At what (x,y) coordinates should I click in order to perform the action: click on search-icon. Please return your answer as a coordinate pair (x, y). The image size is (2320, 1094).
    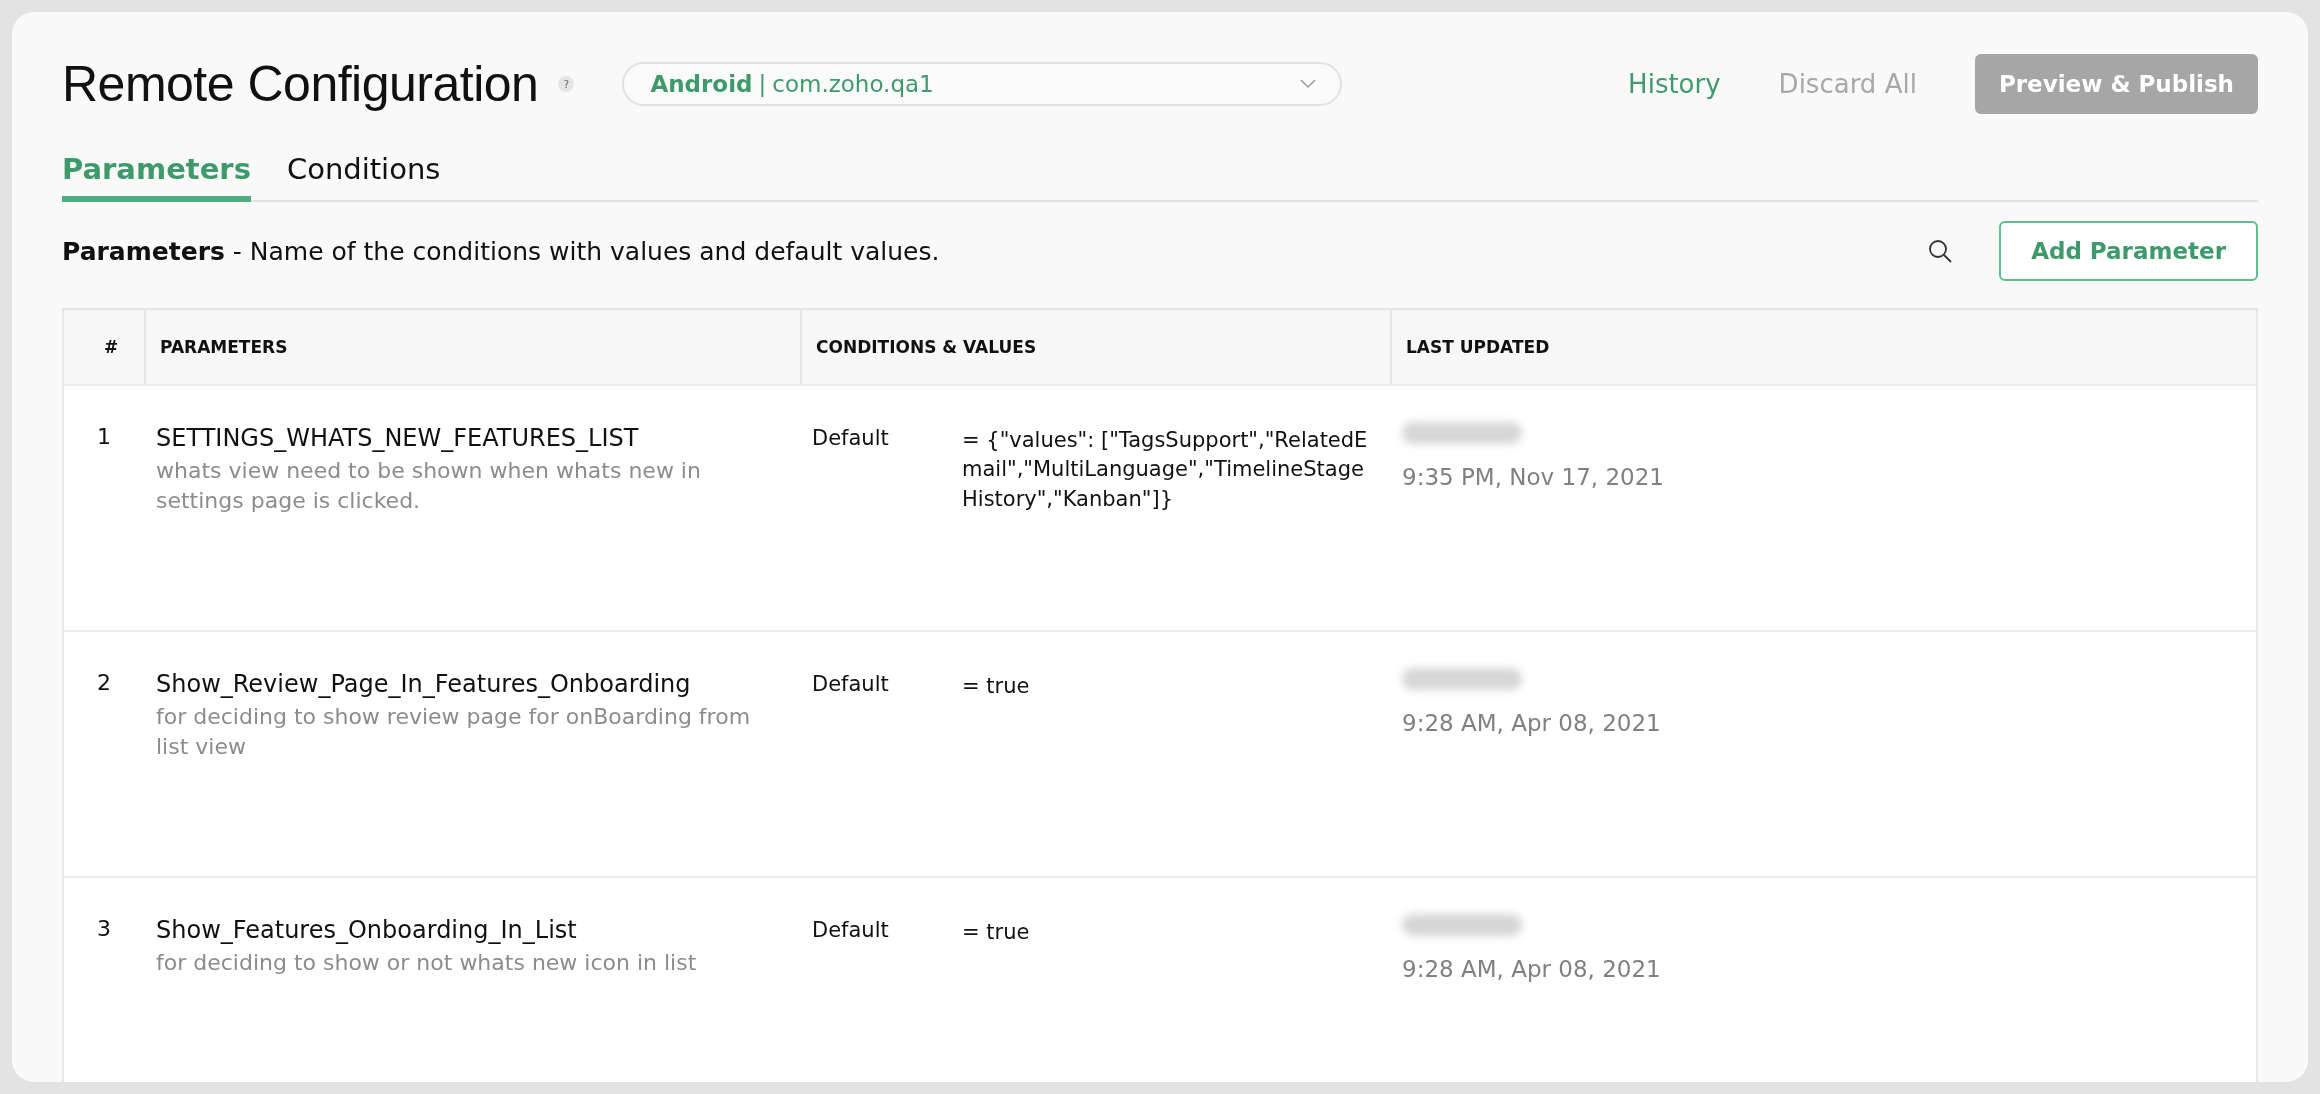
    Looking at the image, I should click on (1940, 251).